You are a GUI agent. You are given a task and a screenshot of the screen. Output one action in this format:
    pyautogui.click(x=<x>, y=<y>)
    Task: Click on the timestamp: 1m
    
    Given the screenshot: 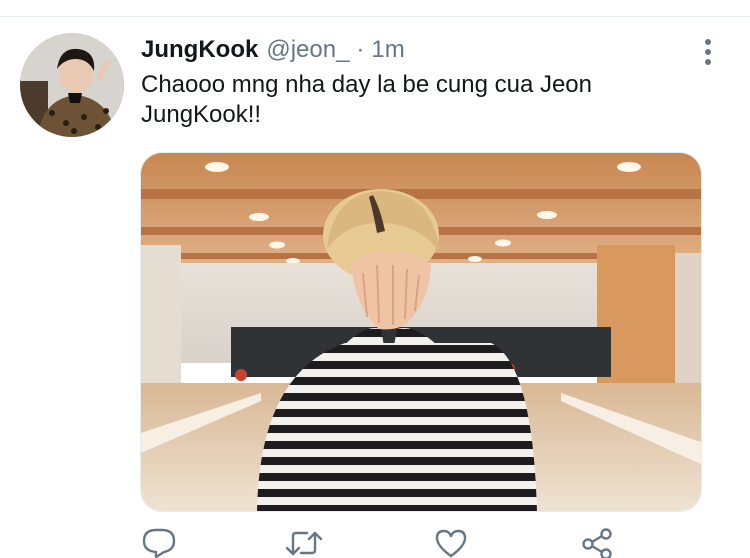 What is the action you would take?
    pyautogui.click(x=387, y=50)
    